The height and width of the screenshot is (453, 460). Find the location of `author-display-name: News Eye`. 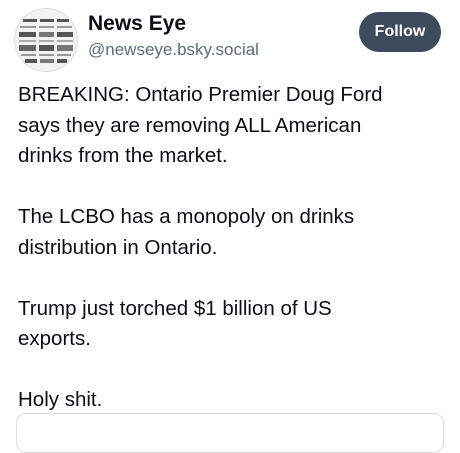

author-display-name: News Eye is located at coordinates (137, 24).